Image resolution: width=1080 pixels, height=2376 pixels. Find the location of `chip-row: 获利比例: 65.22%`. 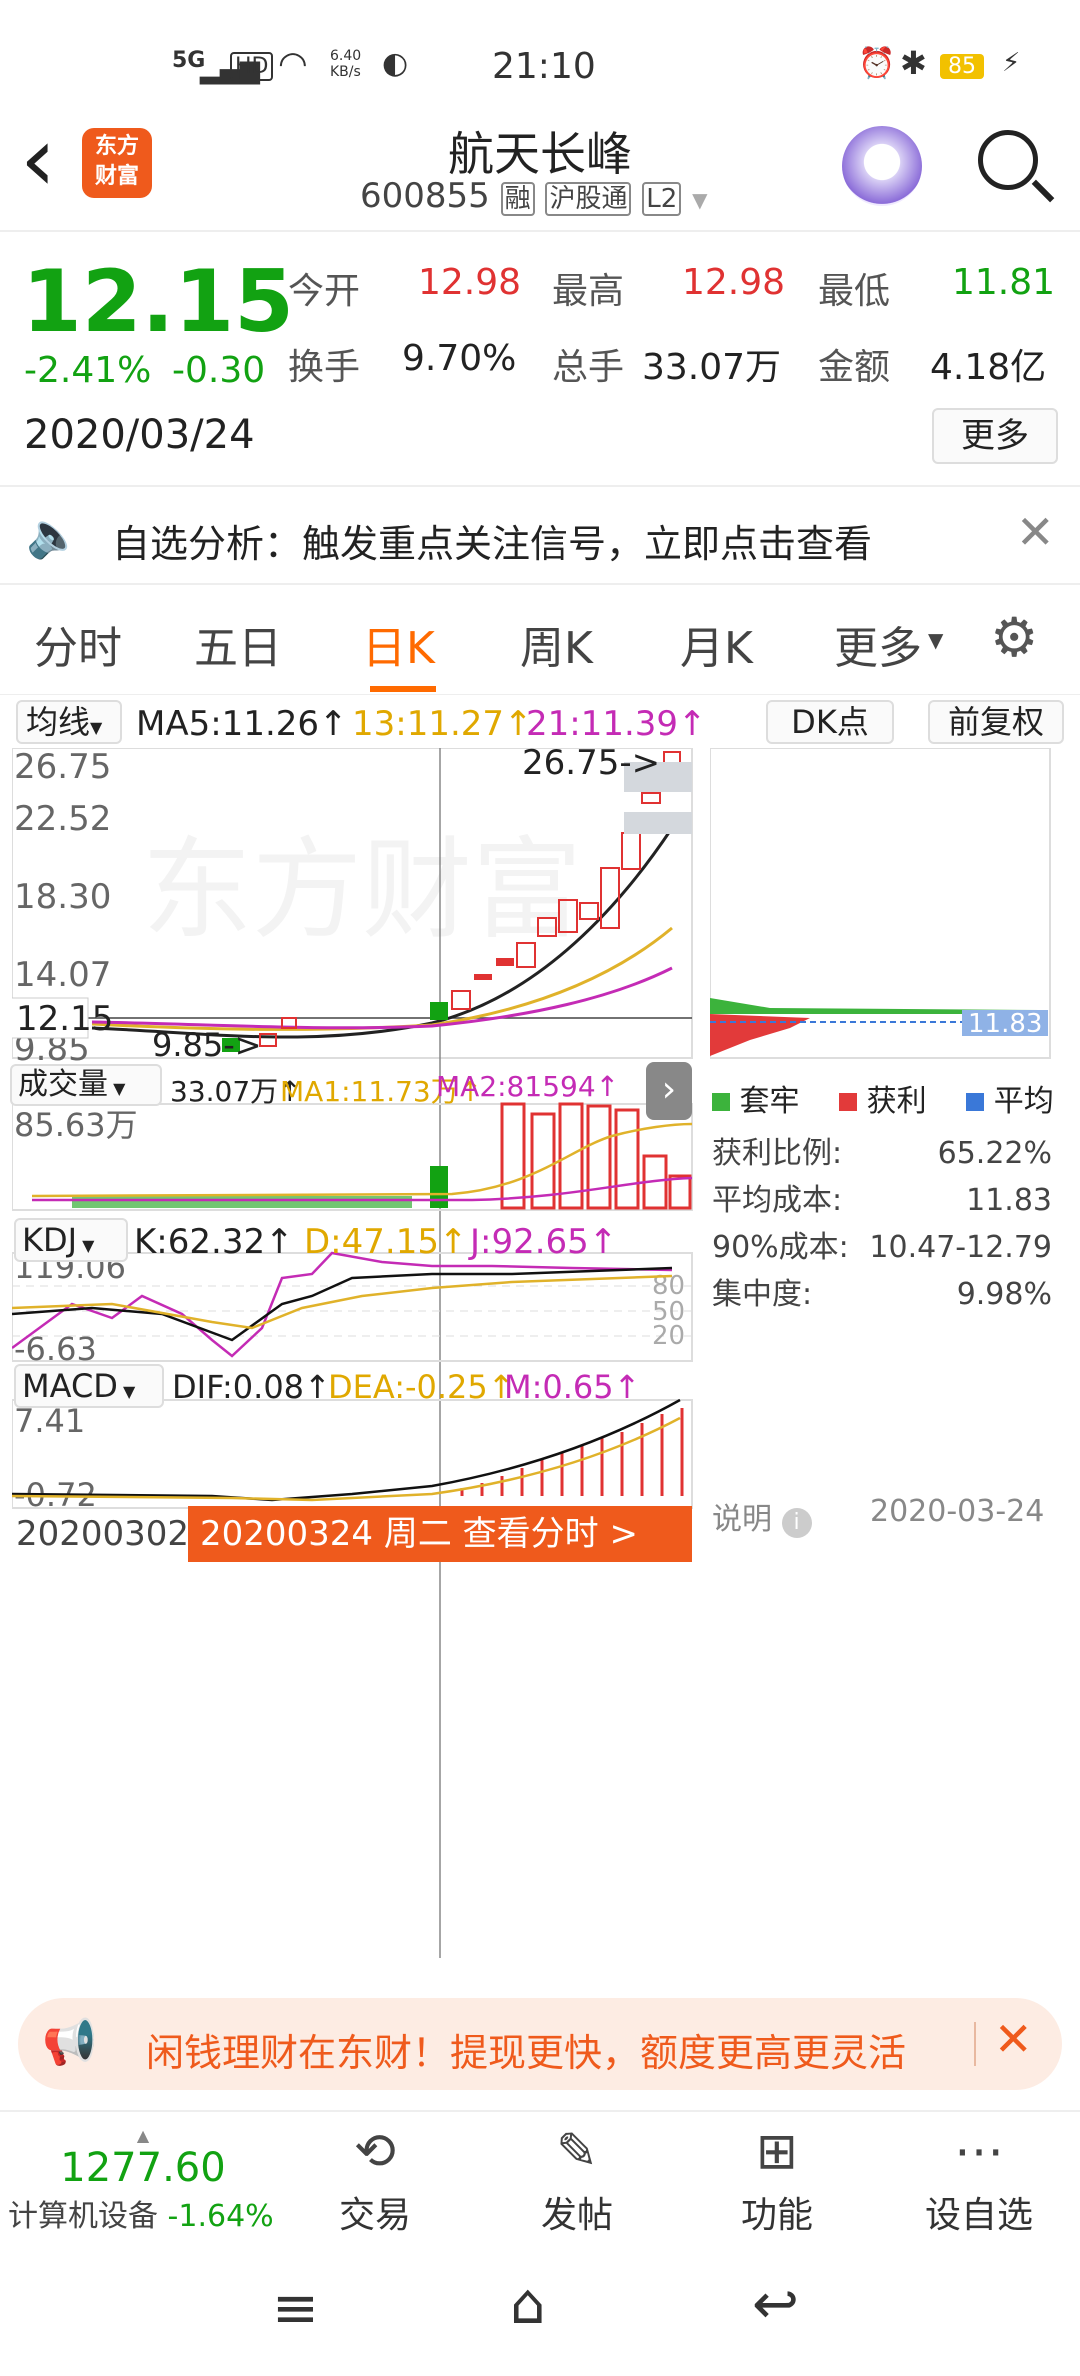

chip-row: 获利比例: 65.22% is located at coordinates (882, 1153).